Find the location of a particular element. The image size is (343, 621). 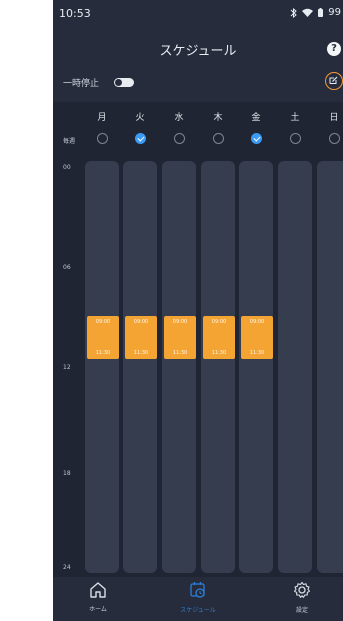

gear-icon is located at coordinates (302, 589).